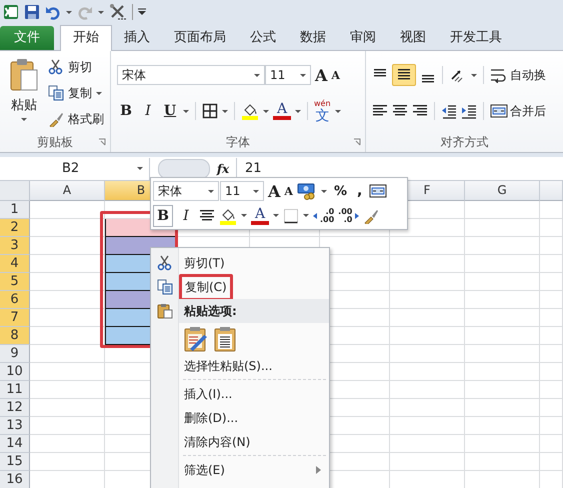 The width and height of the screenshot is (563, 488). Describe the element at coordinates (15, 336) in the screenshot. I see `row-header: 8` at that location.